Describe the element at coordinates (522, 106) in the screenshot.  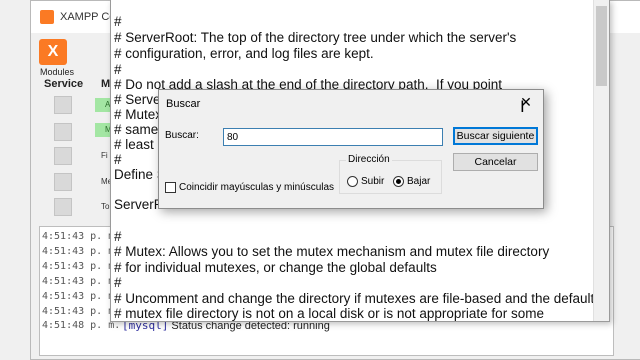
I see `text-cursor-icon: I` at that location.